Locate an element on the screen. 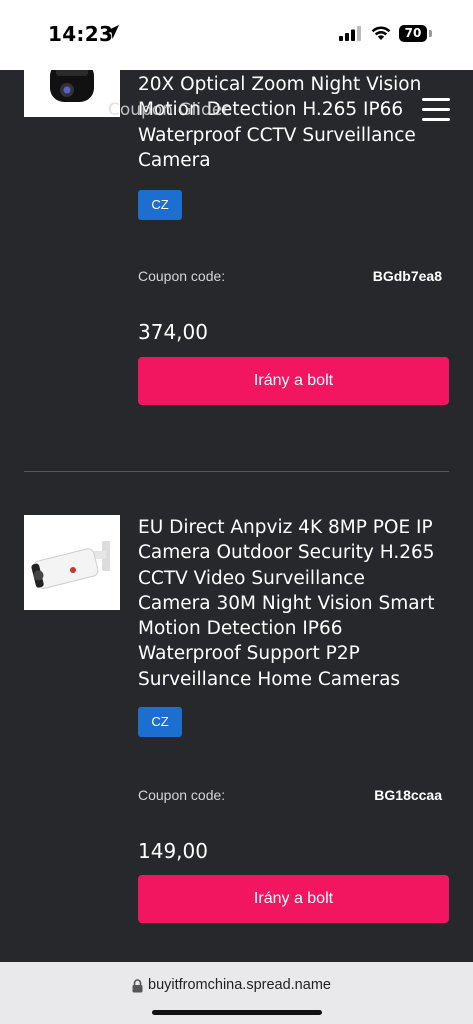 This screenshot has height=1024, width=473. ptz-camera-icon is located at coordinates (72, 86).